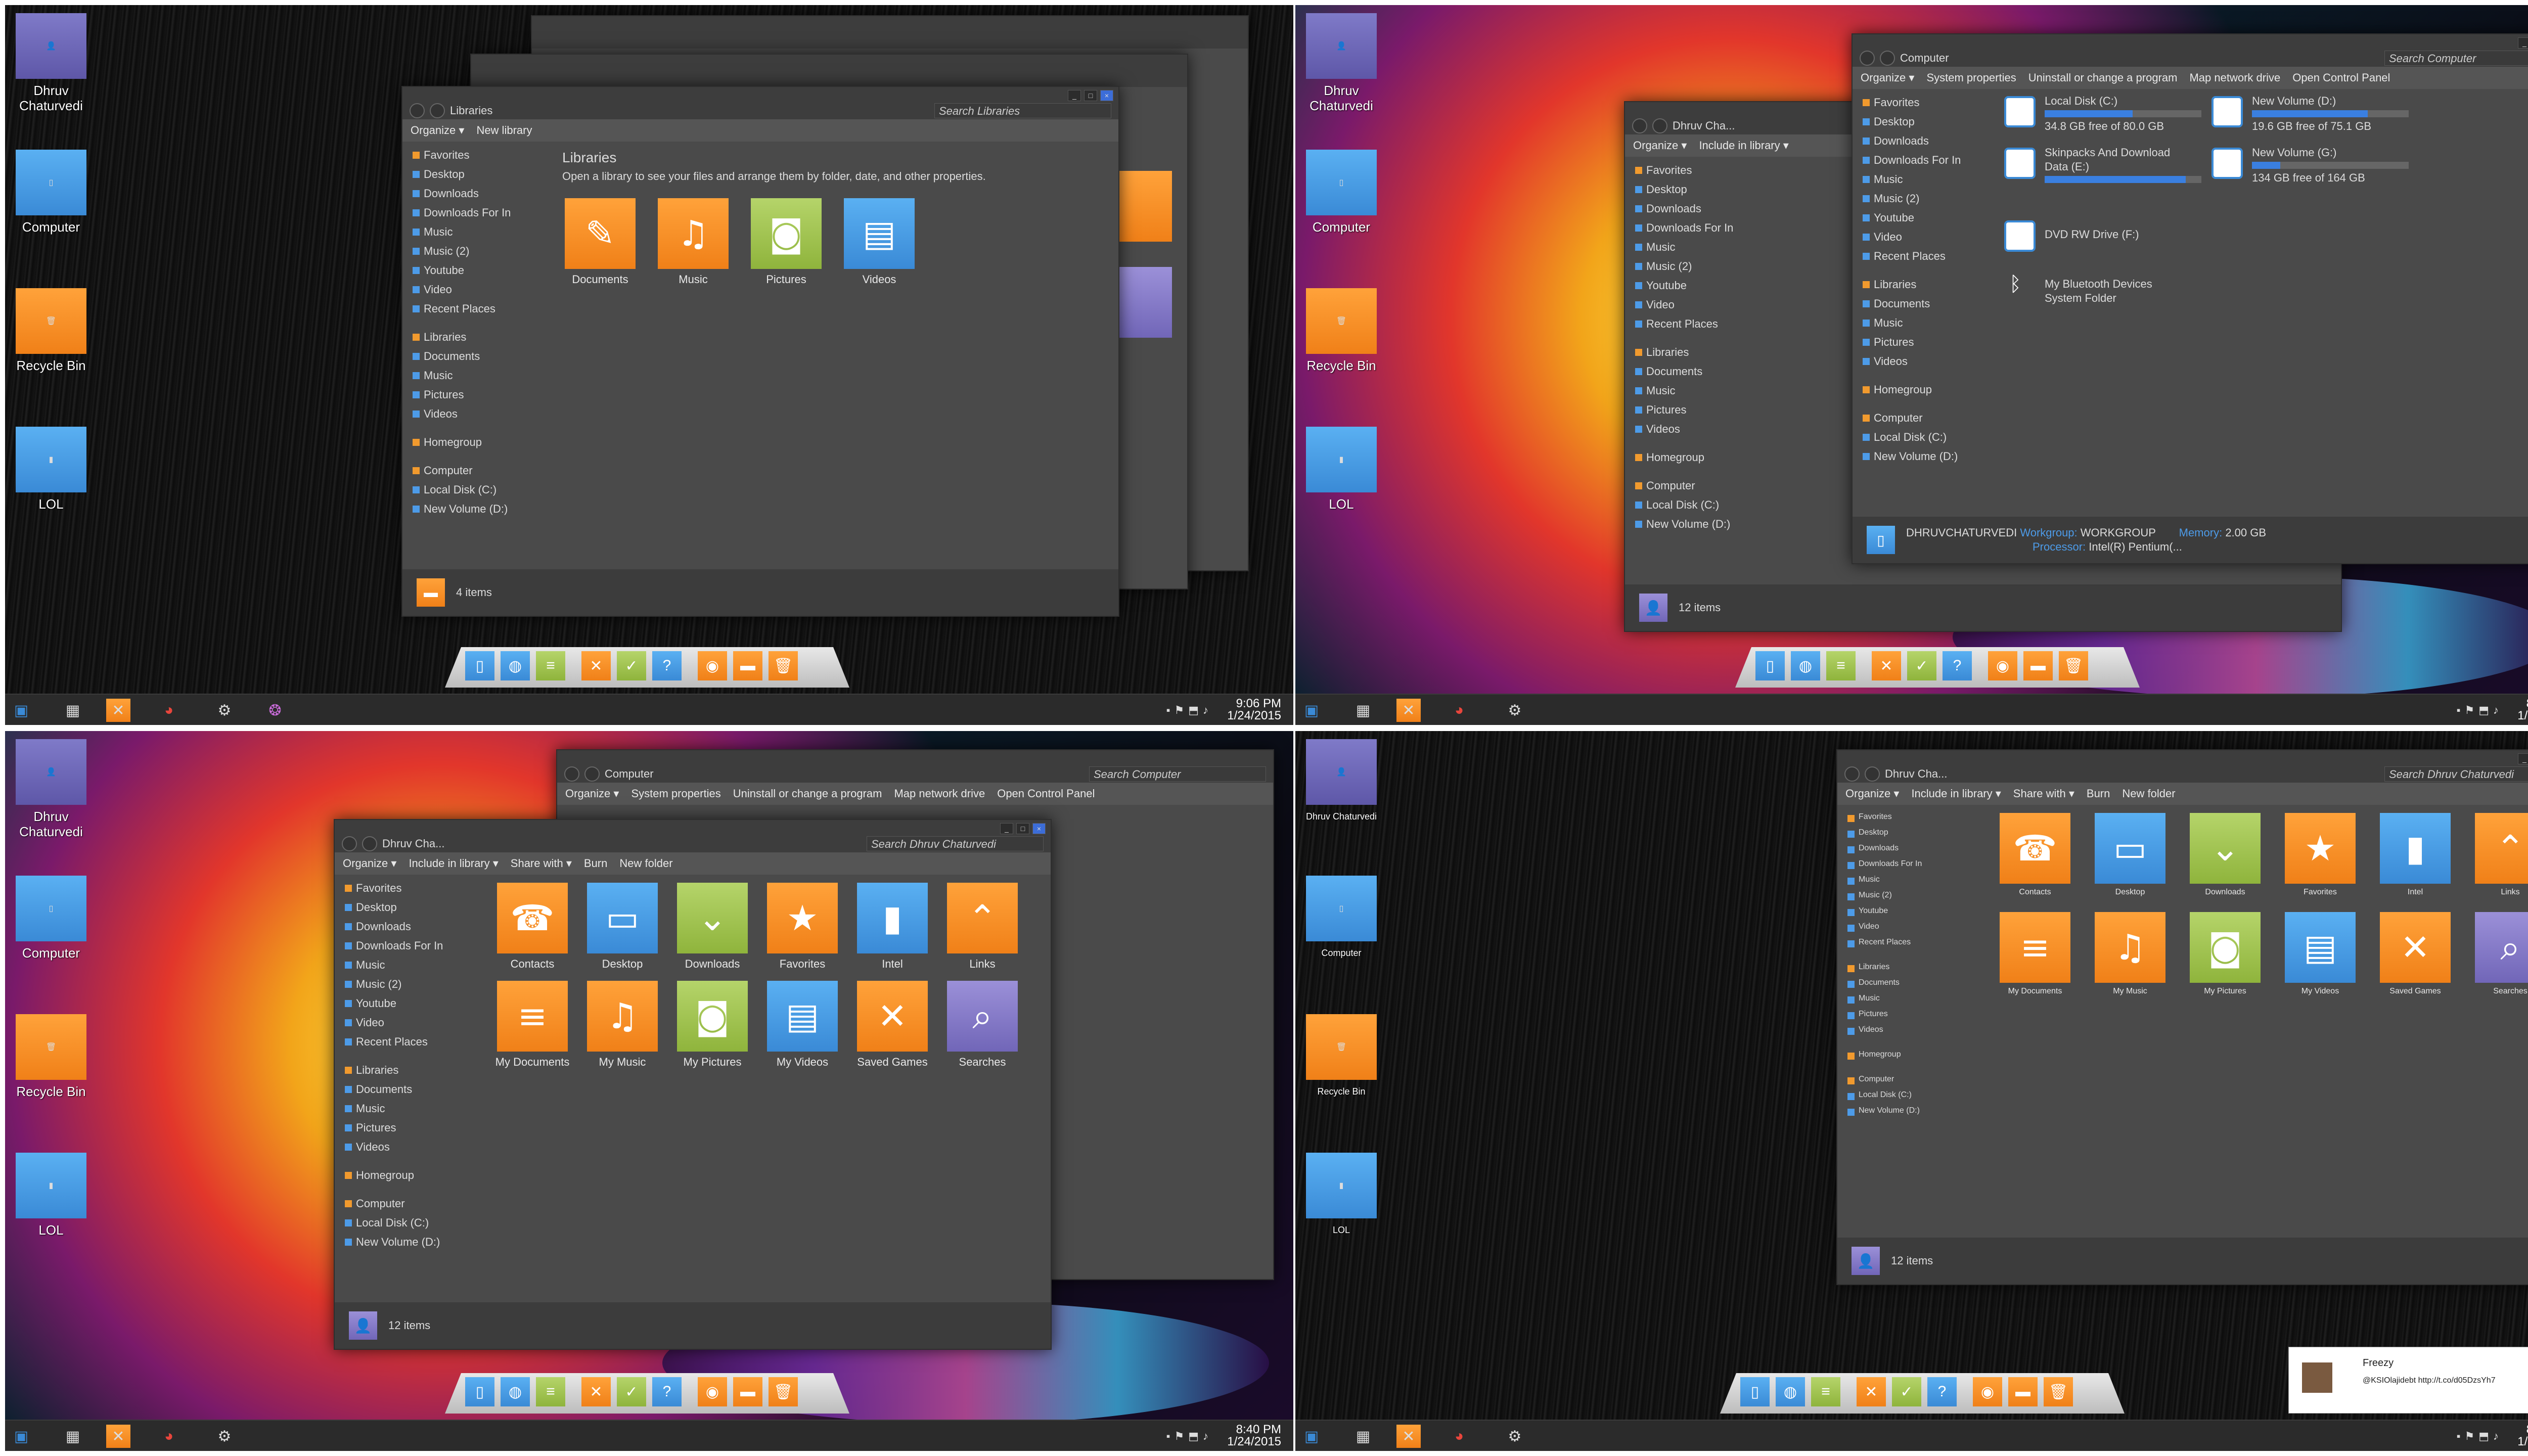  Describe the element at coordinates (478, 212) in the screenshot. I see `nav-item: Downloads For In` at that location.